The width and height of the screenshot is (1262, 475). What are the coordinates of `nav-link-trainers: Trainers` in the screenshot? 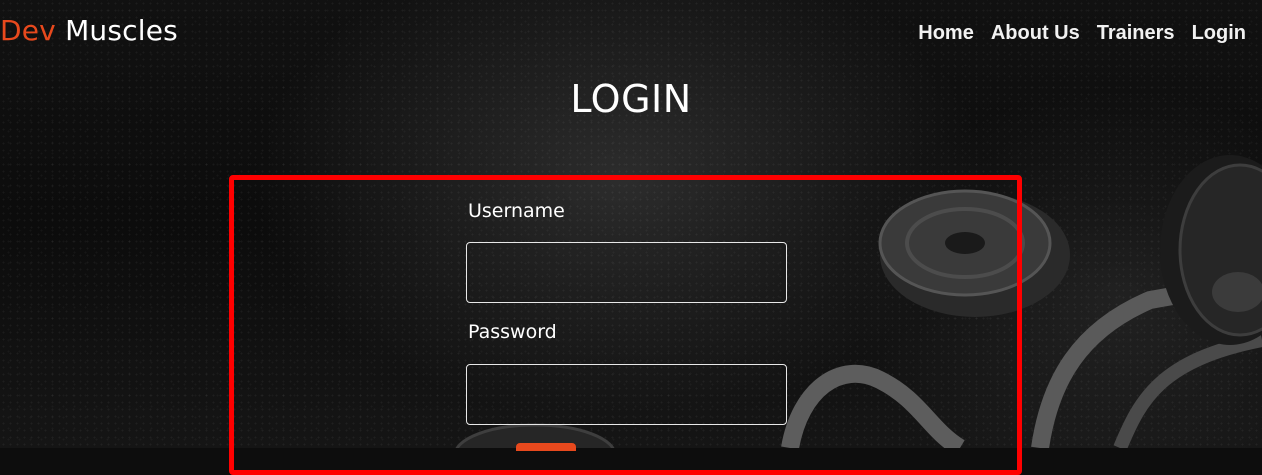 It's located at (1136, 33).